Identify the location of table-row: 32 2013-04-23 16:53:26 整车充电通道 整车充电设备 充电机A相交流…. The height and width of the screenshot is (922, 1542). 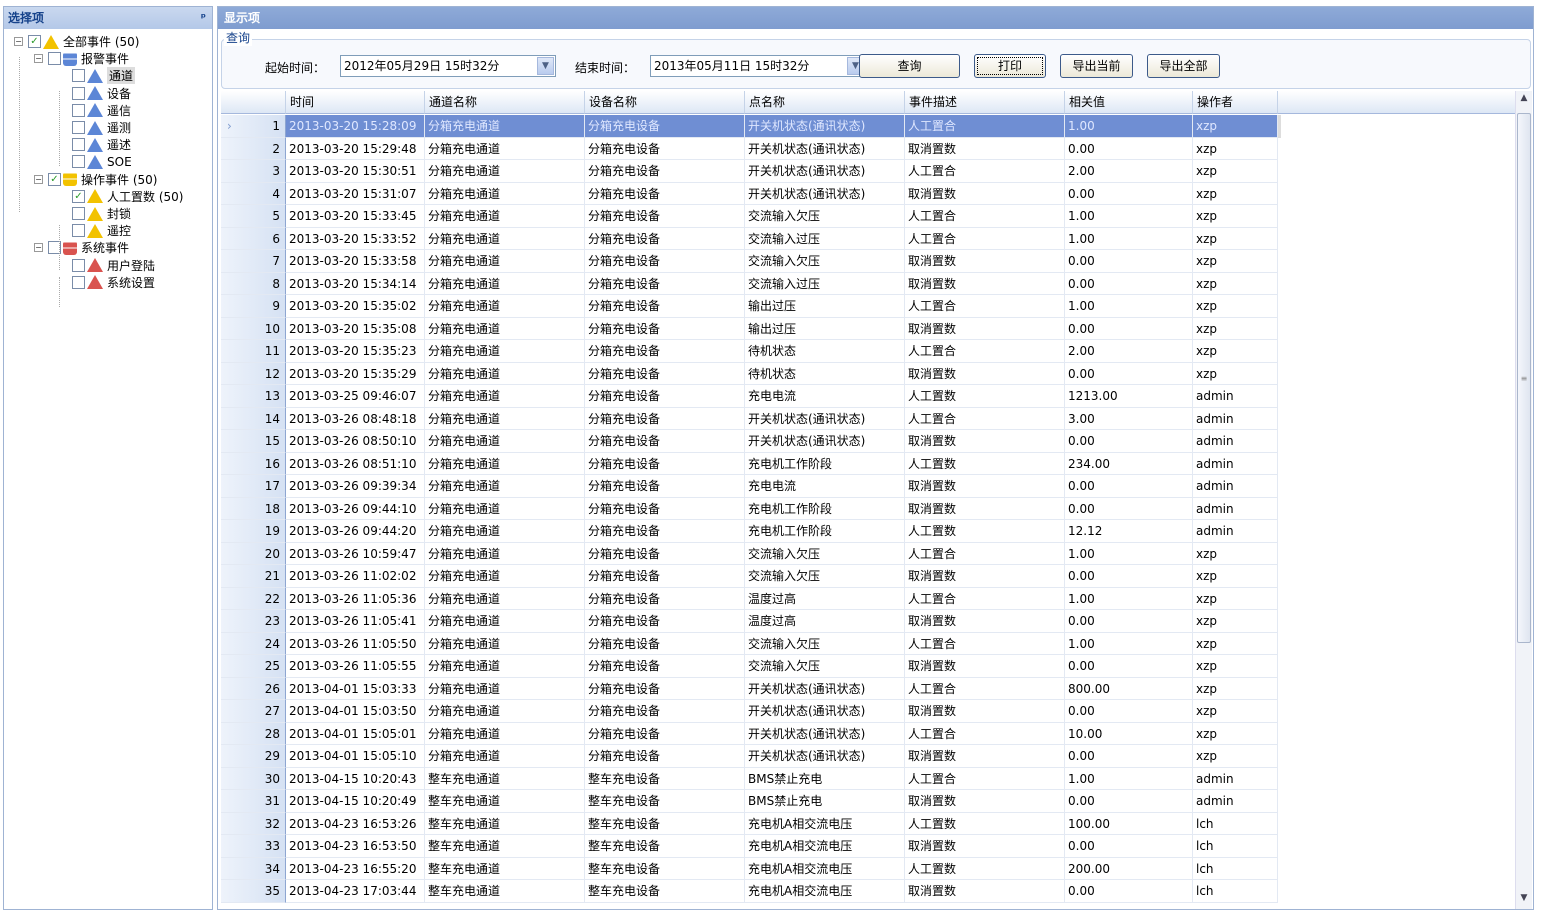
(751, 823).